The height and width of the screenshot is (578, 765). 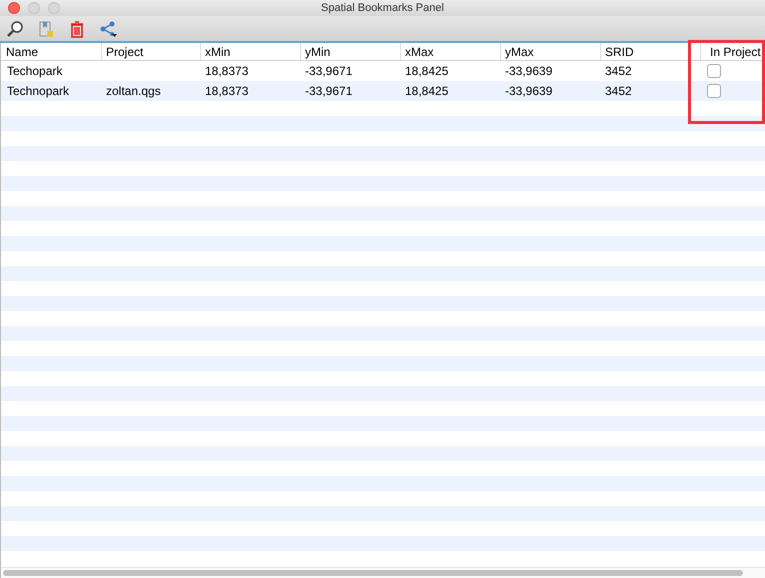 I want to click on minimize-button, so click(x=34, y=8).